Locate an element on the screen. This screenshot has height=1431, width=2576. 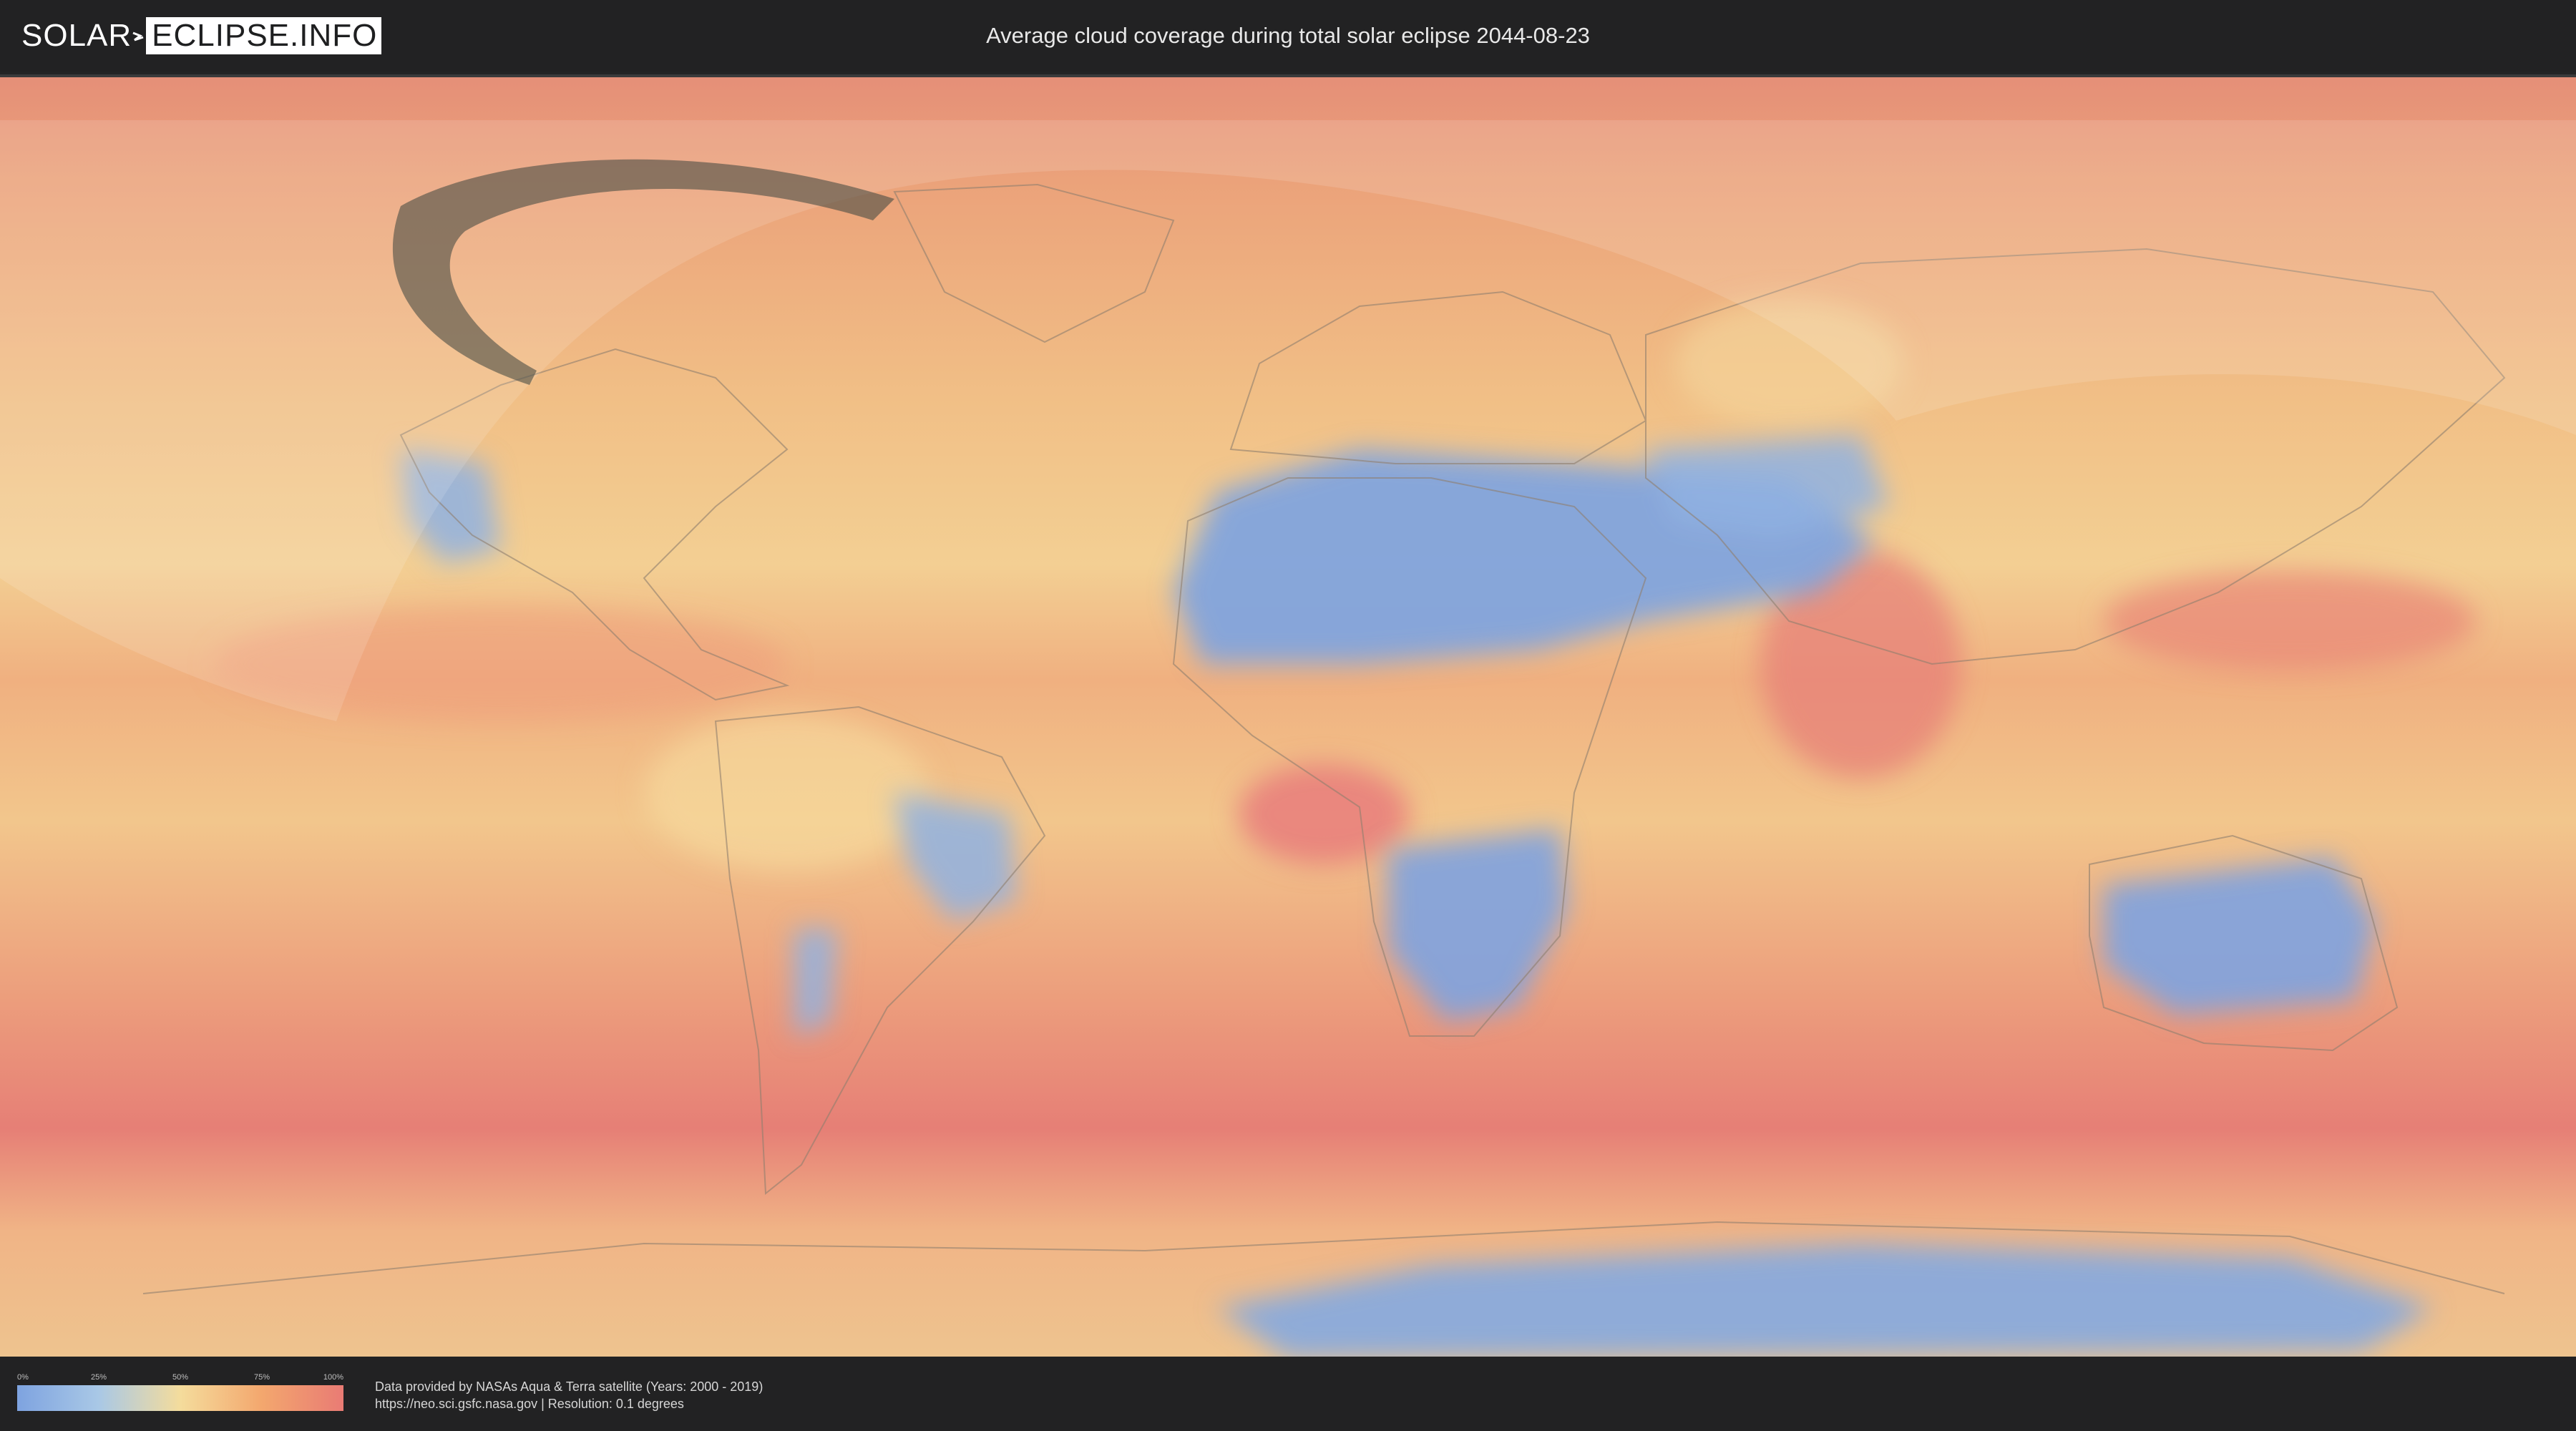
cloud-coverage-legend: 0% 25% 50% 75% 100% is located at coordinates (180, 1391).